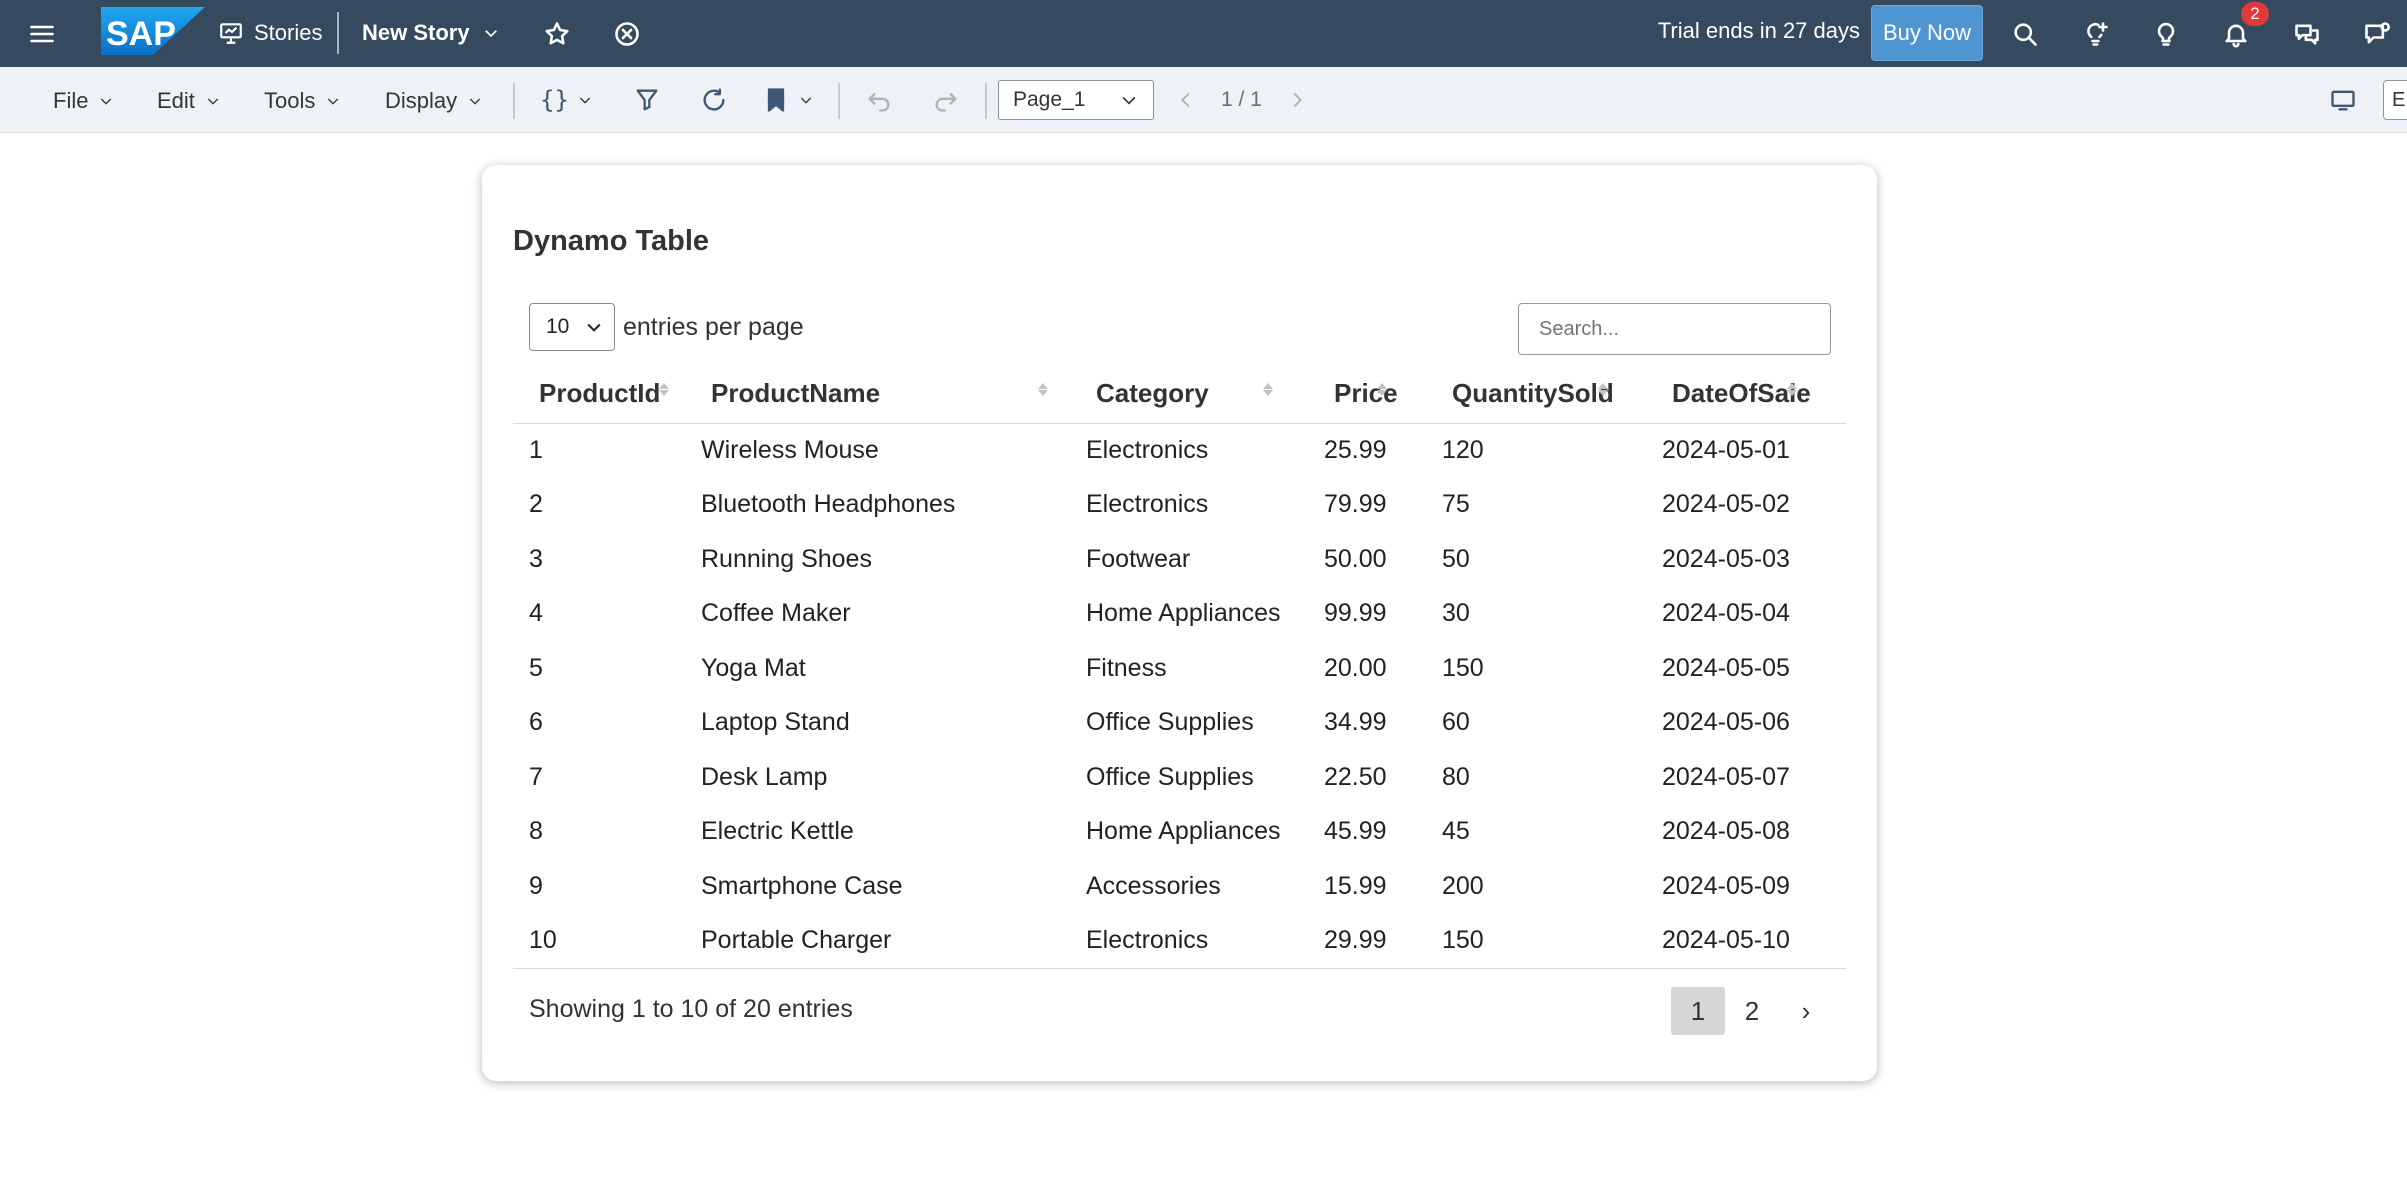  I want to click on column-header-productid: ProductId, so click(599, 394).